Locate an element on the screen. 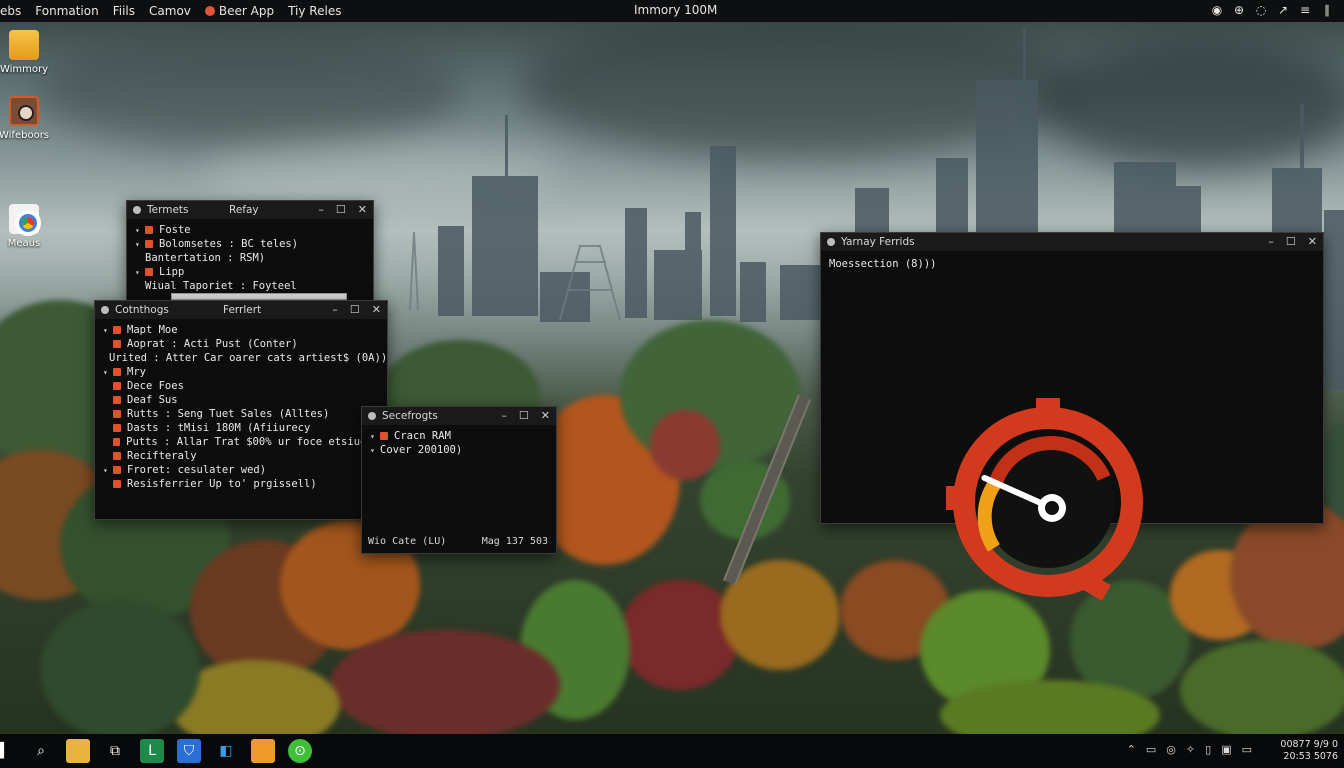 This screenshot has height=768, width=1344. menu-icon: ≡ is located at coordinates (1305, 10).